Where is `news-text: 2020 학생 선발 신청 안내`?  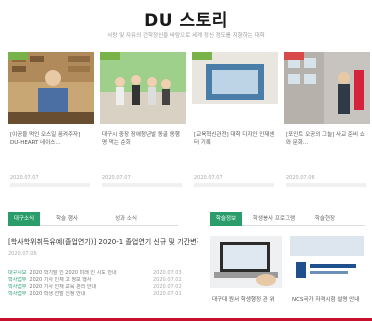 news-text: 2020 학생 선발 신청 안내 is located at coordinates (57, 294).